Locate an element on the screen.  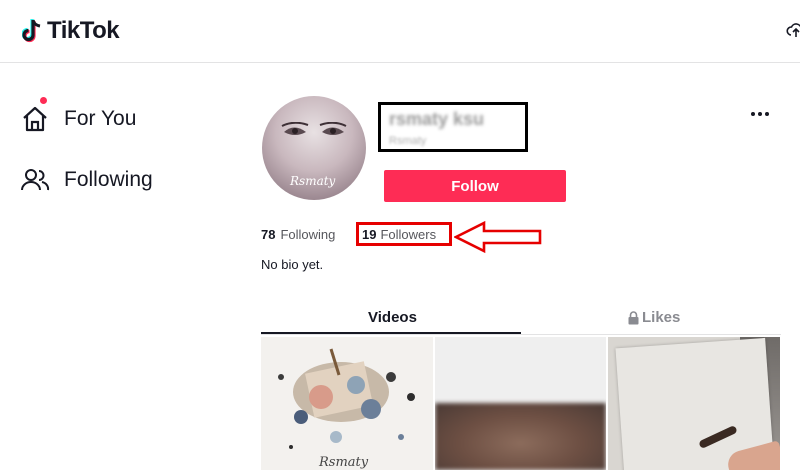
redacted-username-box: rsmaty ksu Rsmaty is located at coordinates (453, 127).